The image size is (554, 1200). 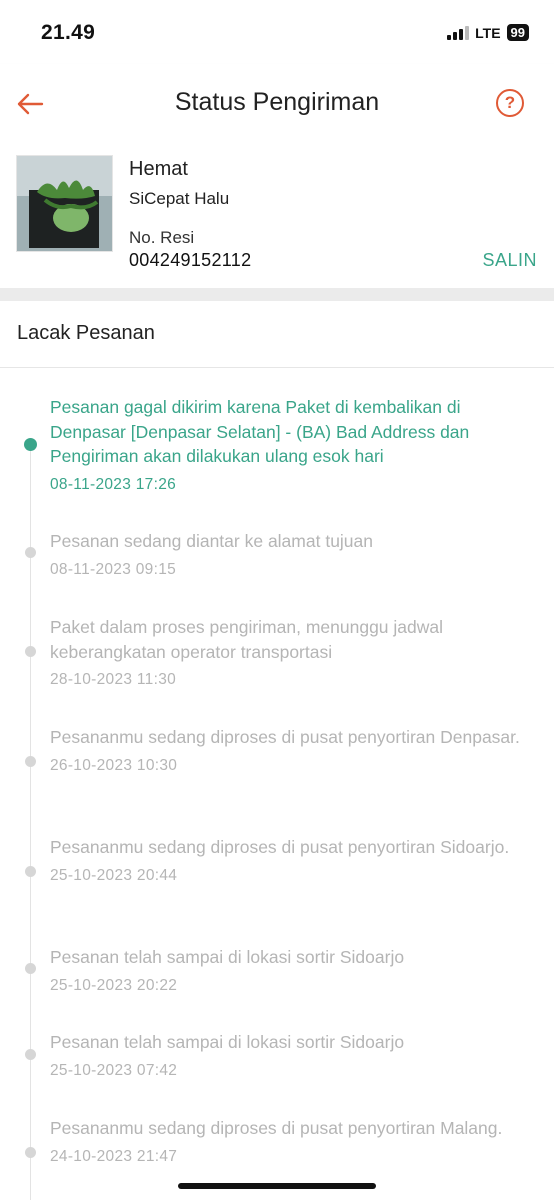 I want to click on timeline-dot-active, so click(x=30, y=444).